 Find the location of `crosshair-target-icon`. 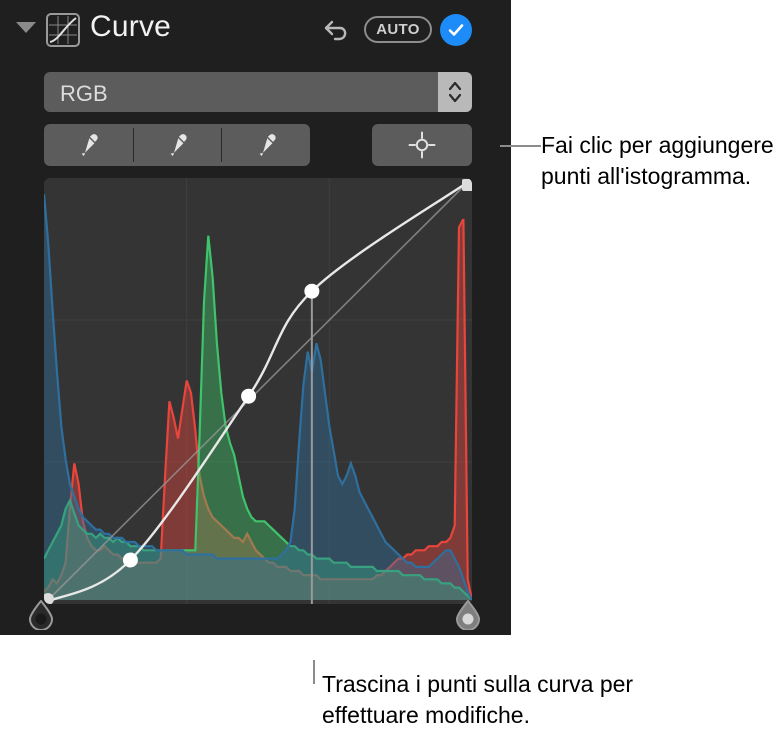

crosshair-target-icon is located at coordinates (422, 145).